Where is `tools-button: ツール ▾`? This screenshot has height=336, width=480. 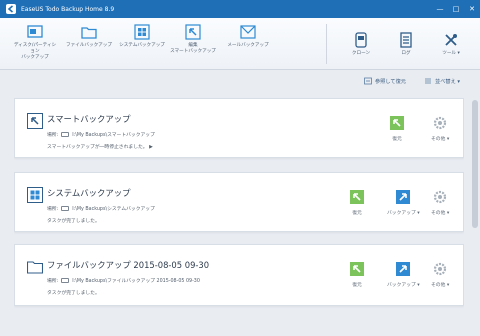 tools-button: ツール ▾ is located at coordinates (451, 44).